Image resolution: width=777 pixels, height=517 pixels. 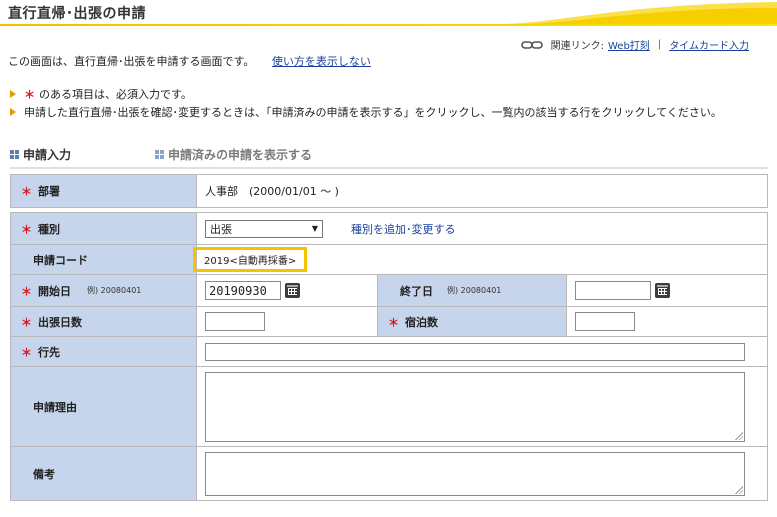 I want to click on tab-label: 申請入力, so click(x=47, y=155).